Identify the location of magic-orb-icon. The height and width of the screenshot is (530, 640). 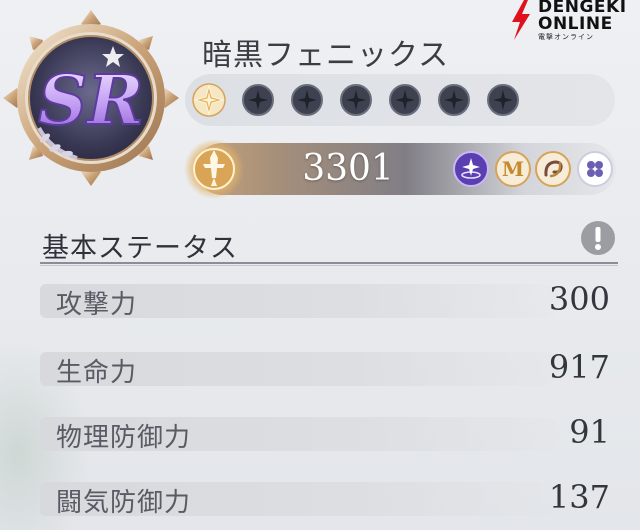
(471, 169).